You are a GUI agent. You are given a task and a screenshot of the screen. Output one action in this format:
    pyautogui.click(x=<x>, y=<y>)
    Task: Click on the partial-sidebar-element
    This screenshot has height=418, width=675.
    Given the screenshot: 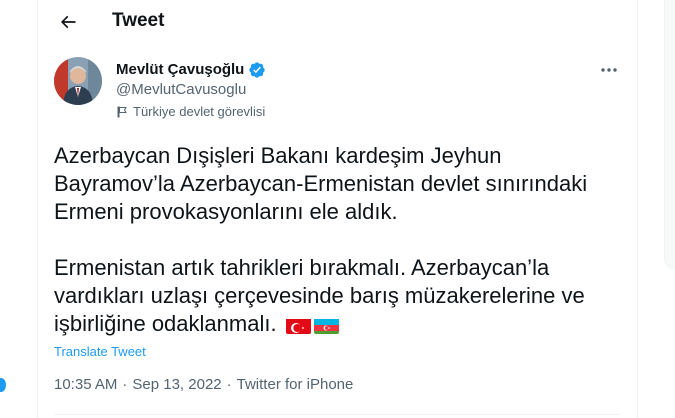 What is the action you would take?
    pyautogui.click(x=3, y=385)
    